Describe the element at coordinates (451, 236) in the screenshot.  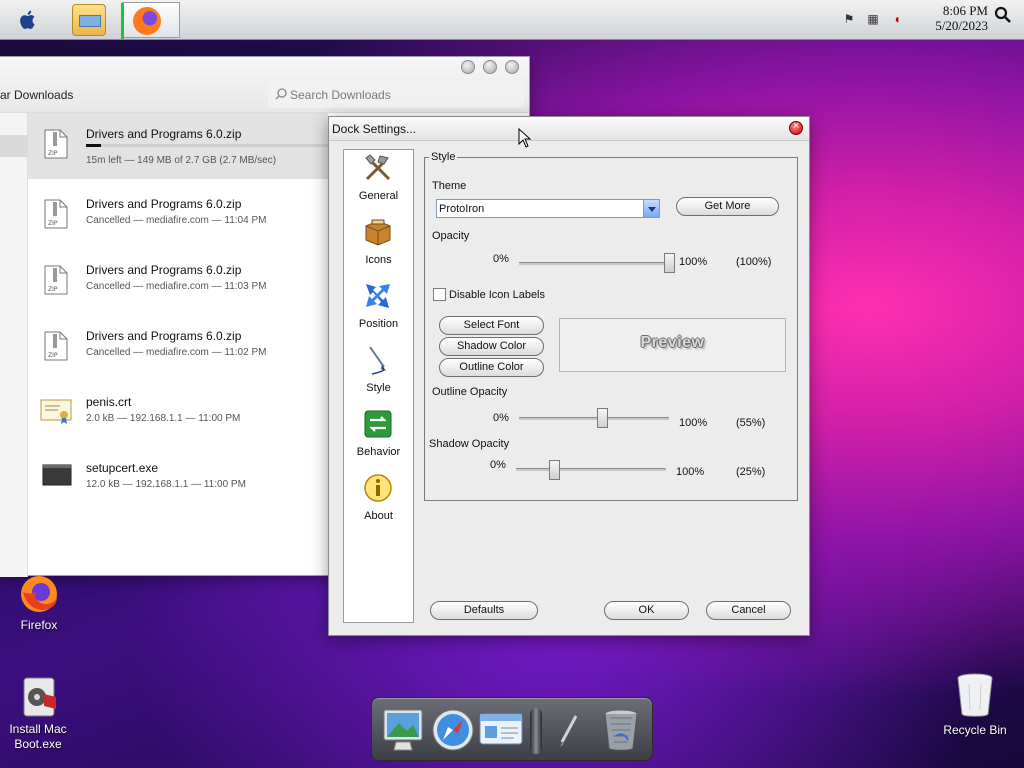
I see `opacity-label: Opacity` at that location.